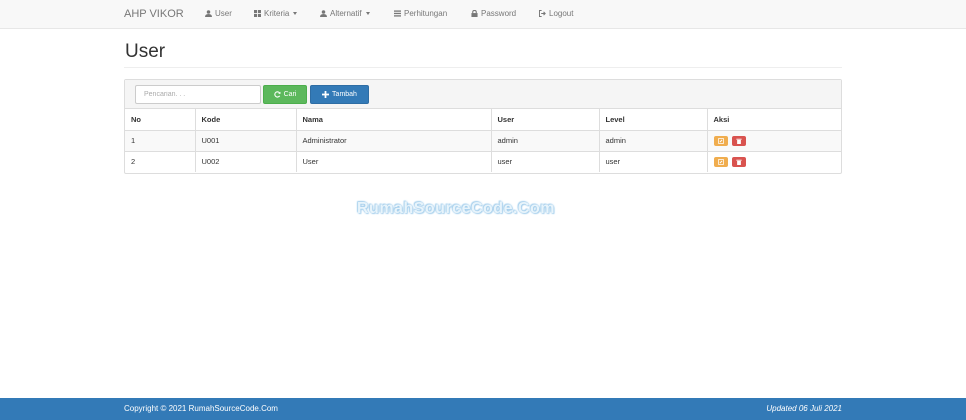  I want to click on table-header-row: No Kode Nama User Level Aksi, so click(483, 120).